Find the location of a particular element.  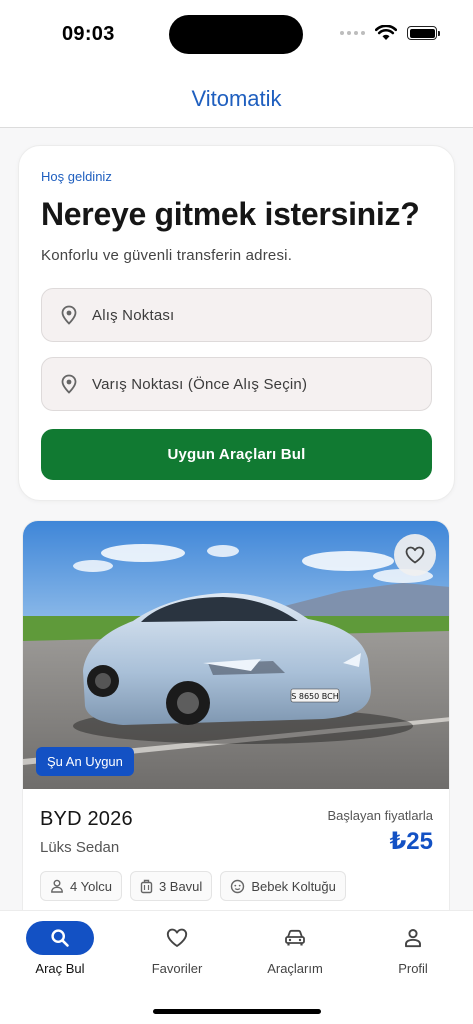

luggage-icon is located at coordinates (146, 886).